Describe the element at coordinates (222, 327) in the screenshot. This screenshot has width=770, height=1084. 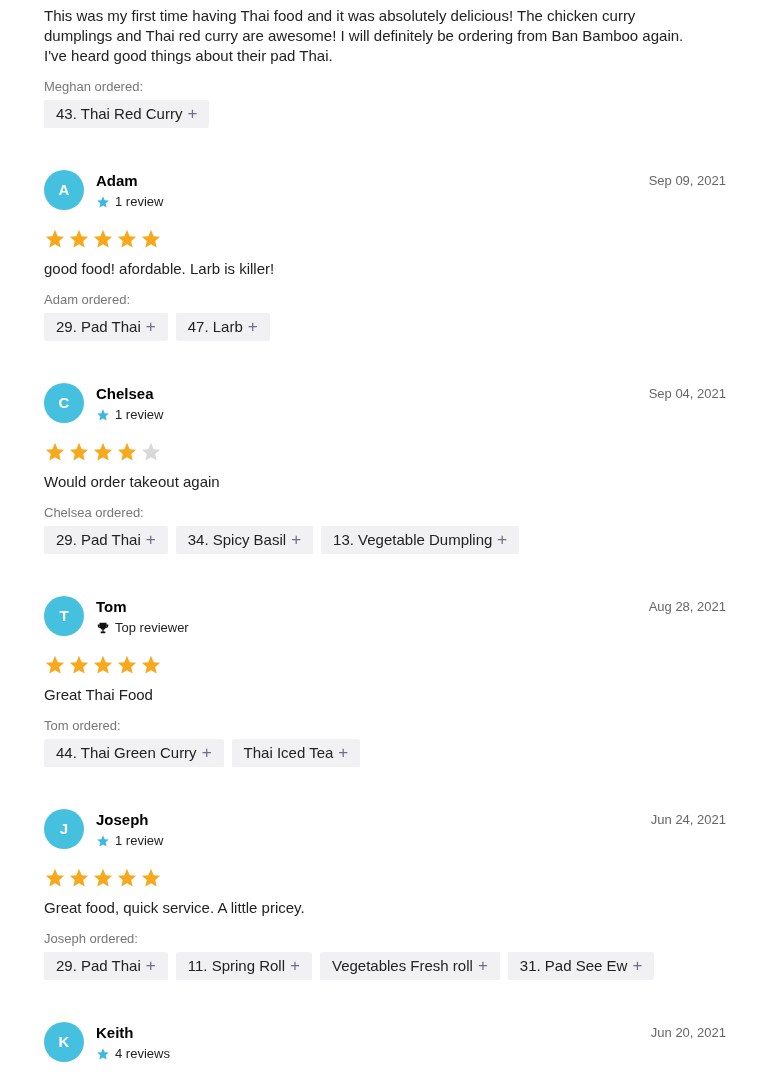
I see `menu-item-chip: 47. Larb +` at that location.